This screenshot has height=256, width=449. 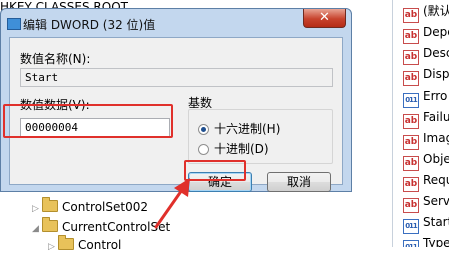 I want to click on value-row: 011 Erro, so click(x=425, y=97).